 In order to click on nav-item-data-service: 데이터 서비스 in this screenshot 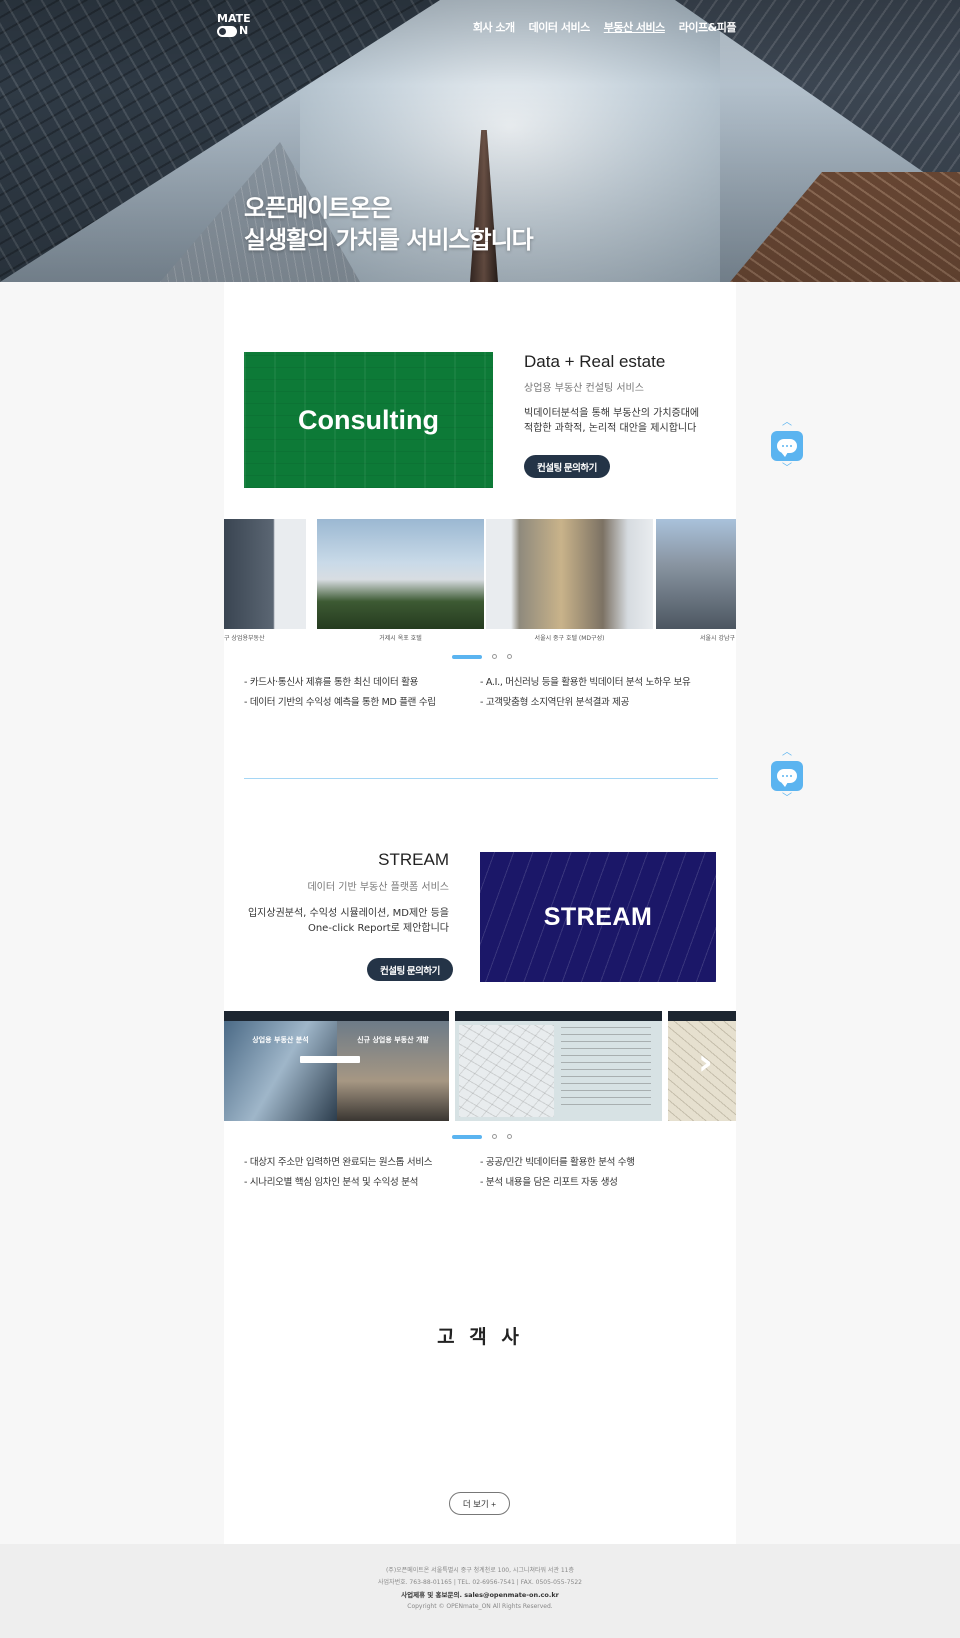, I will do `click(560, 27)`.